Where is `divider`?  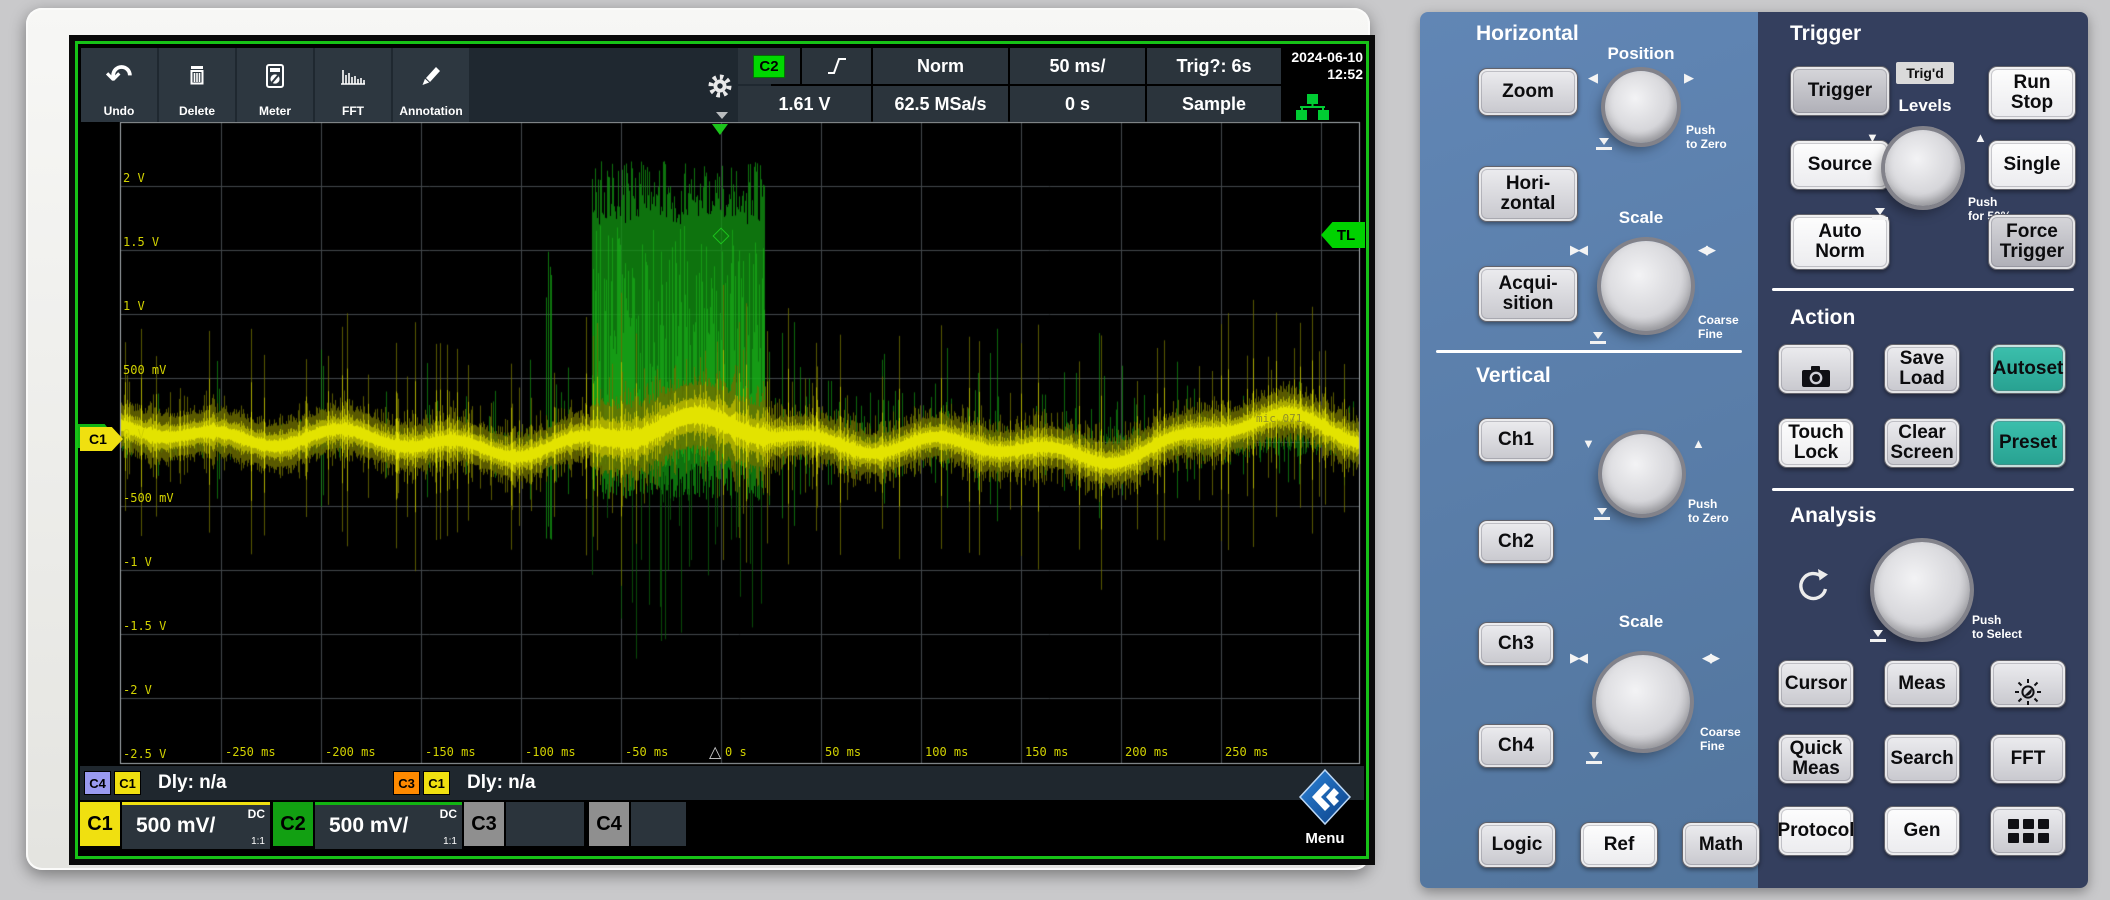
divider is located at coordinates (1589, 351).